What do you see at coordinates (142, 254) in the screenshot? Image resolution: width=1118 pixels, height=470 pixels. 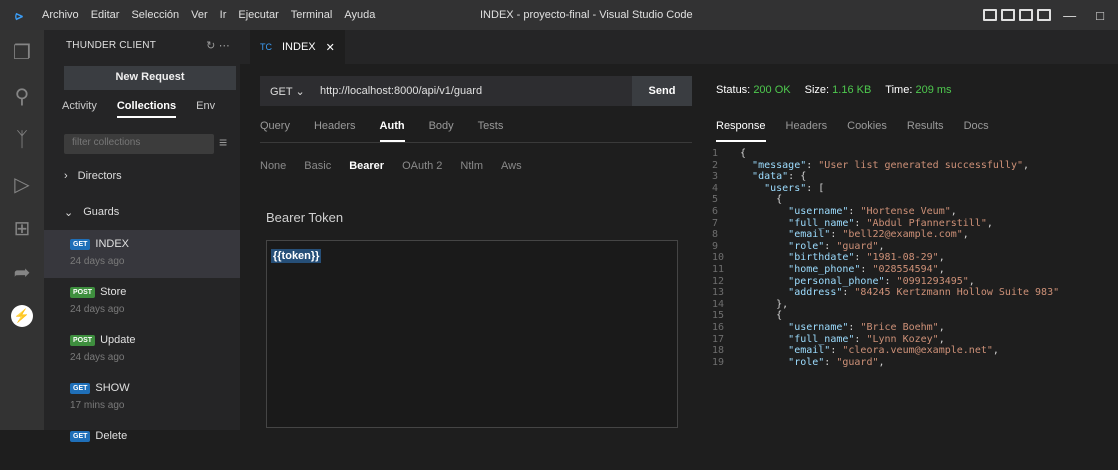 I see `request-item: GET INDEX 24 days ago` at bounding box center [142, 254].